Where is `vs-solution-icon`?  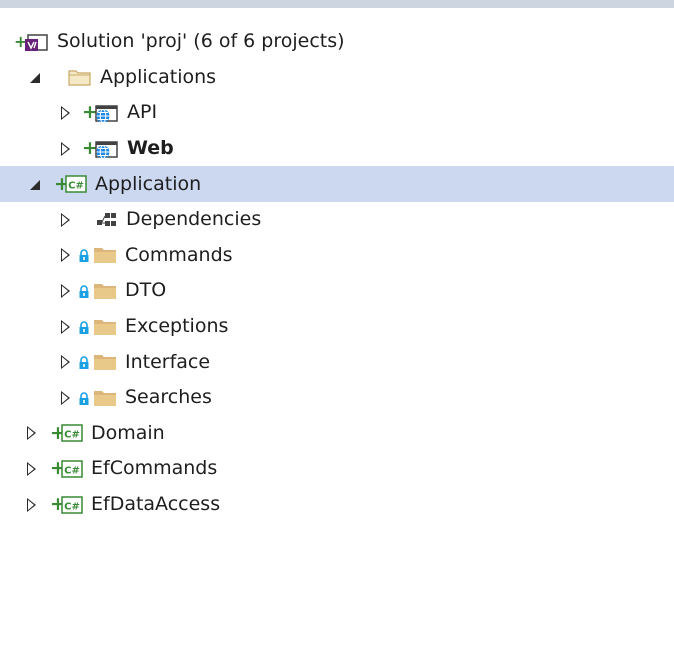 vs-solution-icon is located at coordinates (37, 42).